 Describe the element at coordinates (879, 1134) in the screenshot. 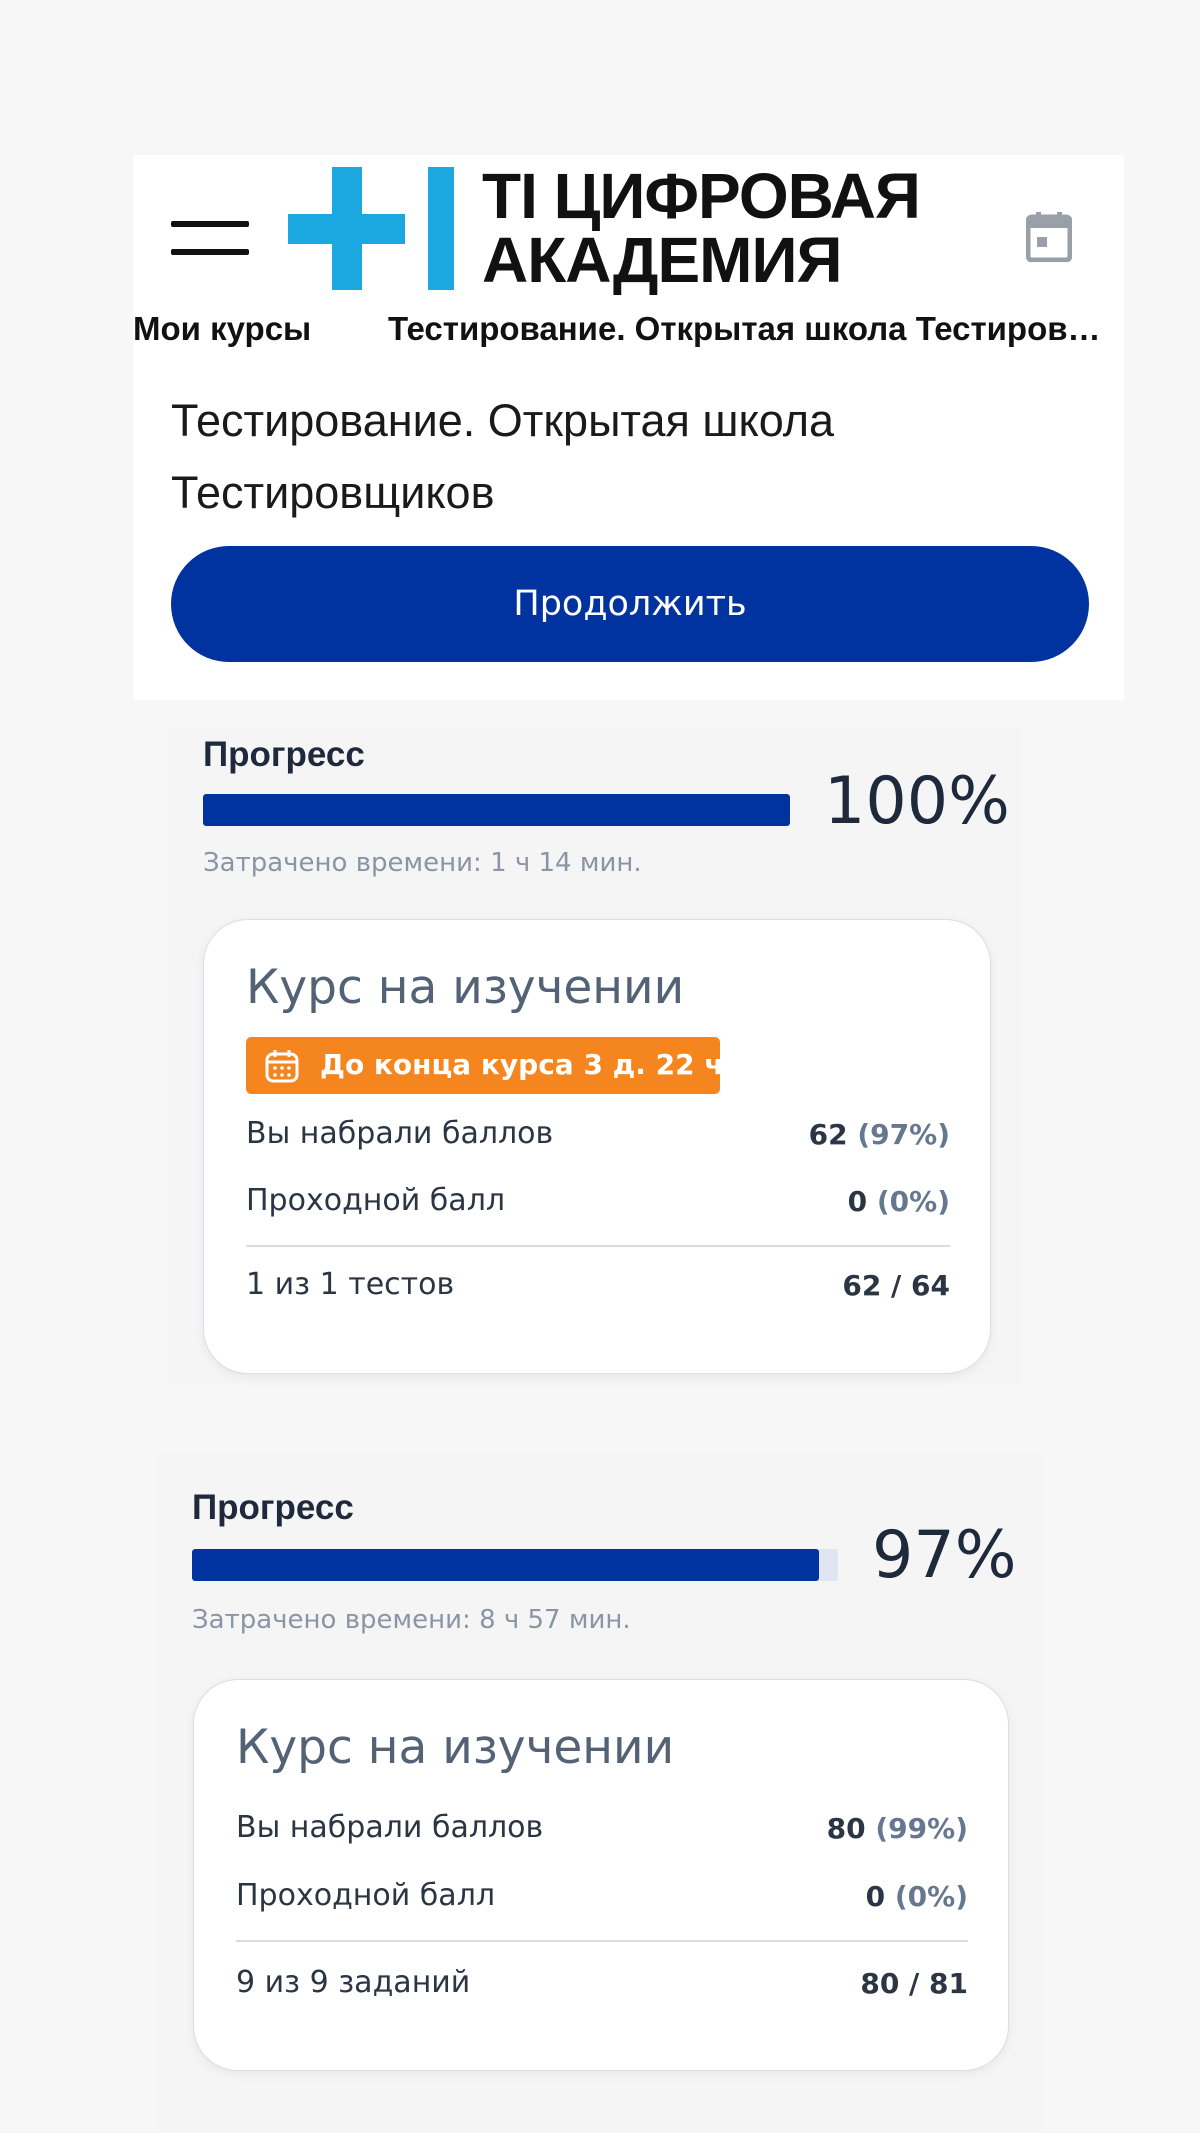

I see `score-value: 62 (97%)` at that location.